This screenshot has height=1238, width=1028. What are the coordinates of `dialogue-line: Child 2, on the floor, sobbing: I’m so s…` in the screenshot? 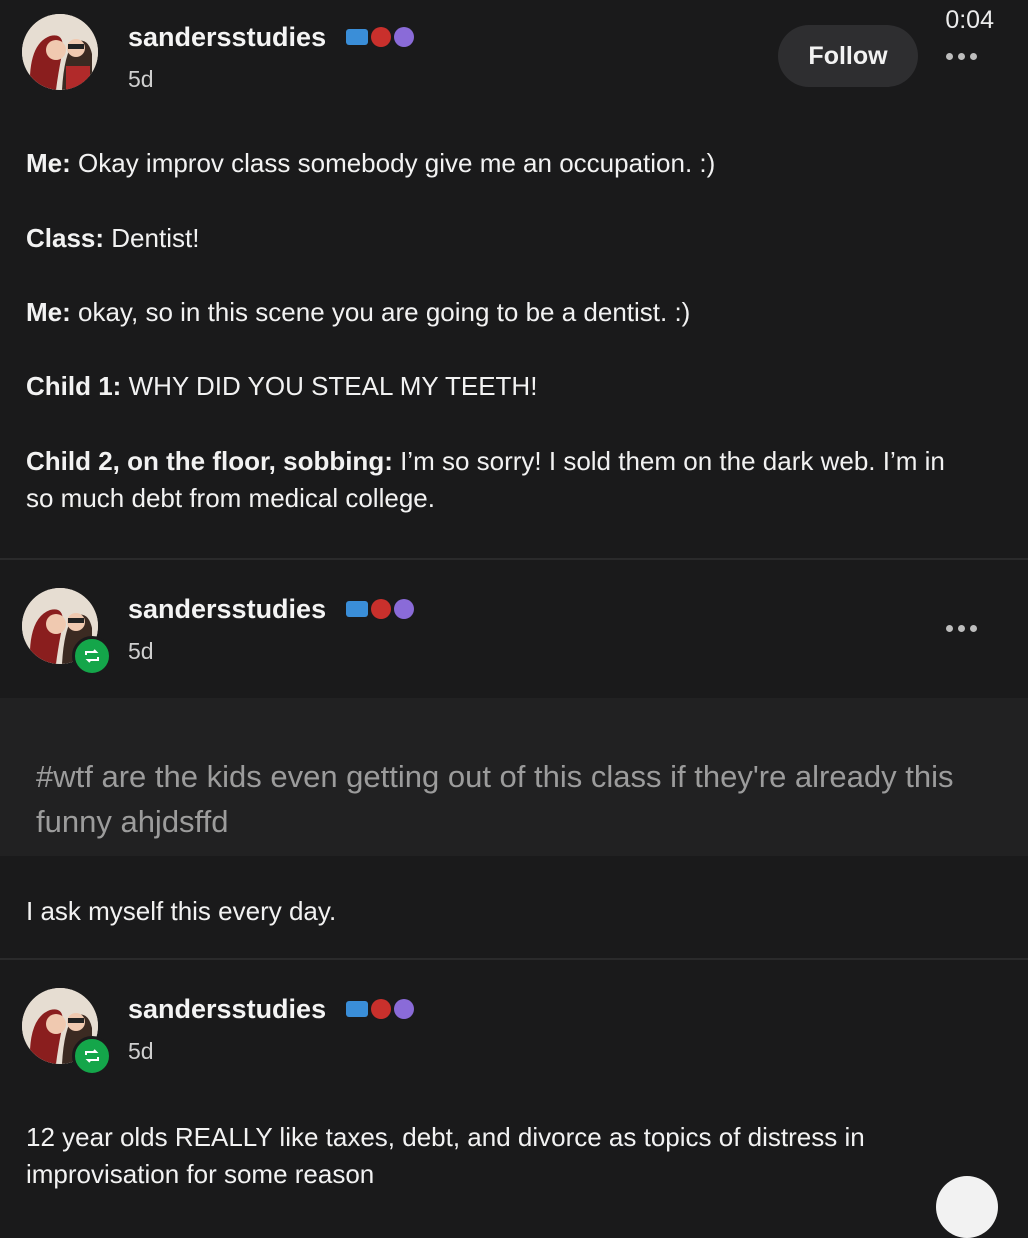 It's located at (489, 480).